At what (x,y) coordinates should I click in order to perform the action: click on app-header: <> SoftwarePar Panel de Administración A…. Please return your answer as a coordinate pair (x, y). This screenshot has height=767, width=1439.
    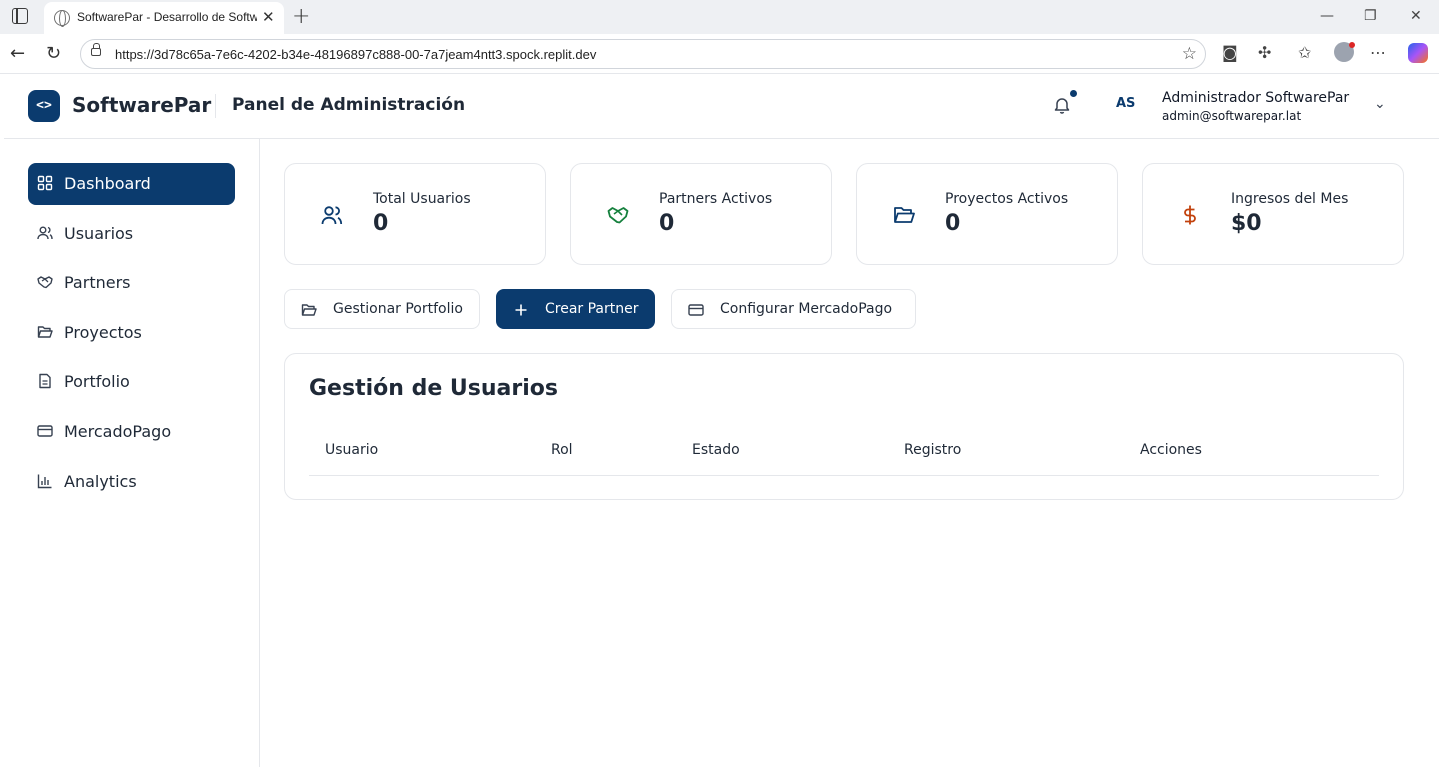
    Looking at the image, I should click on (721, 106).